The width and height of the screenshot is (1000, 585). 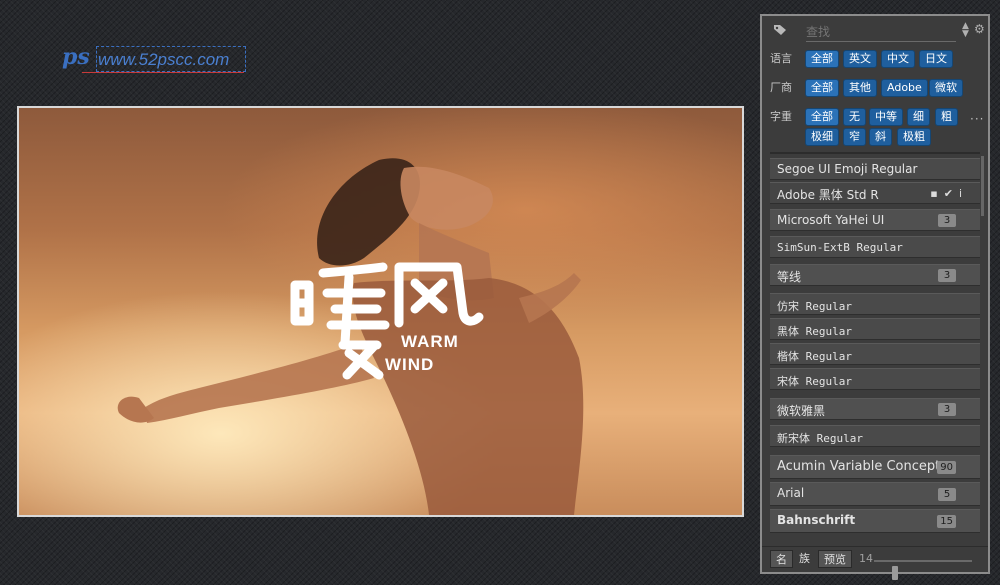 What do you see at coordinates (822, 59) in the screenshot?
I see `filter-language-all: 全部` at bounding box center [822, 59].